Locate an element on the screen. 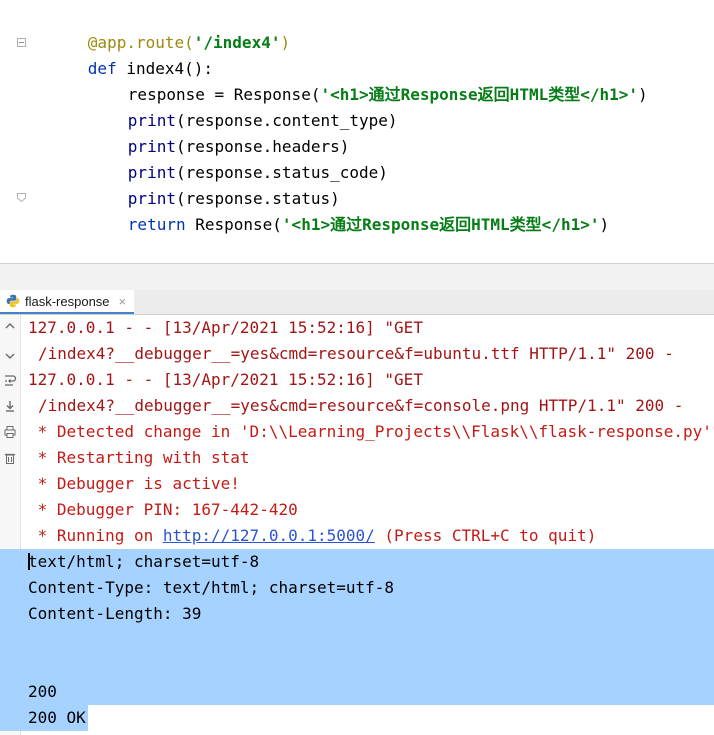 This screenshot has height=735, width=714. function-signature: index4(): is located at coordinates (165, 68).